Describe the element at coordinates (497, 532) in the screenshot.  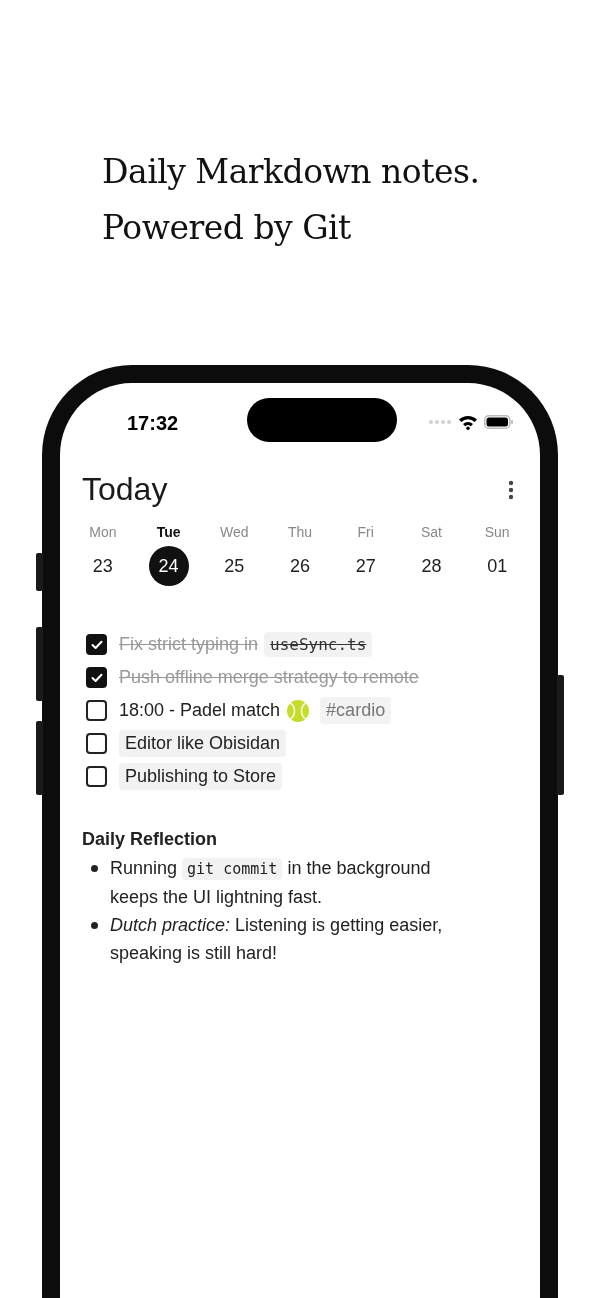
I see `weekday-label: Sun` at that location.